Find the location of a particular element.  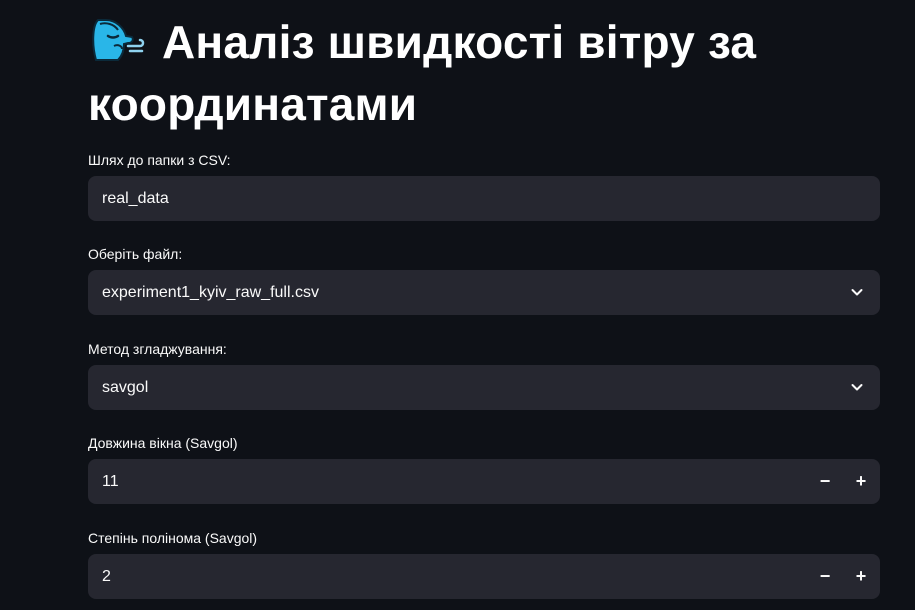

folder-path-field: Шлях до папки з CSV: real_data is located at coordinates (484, 185).